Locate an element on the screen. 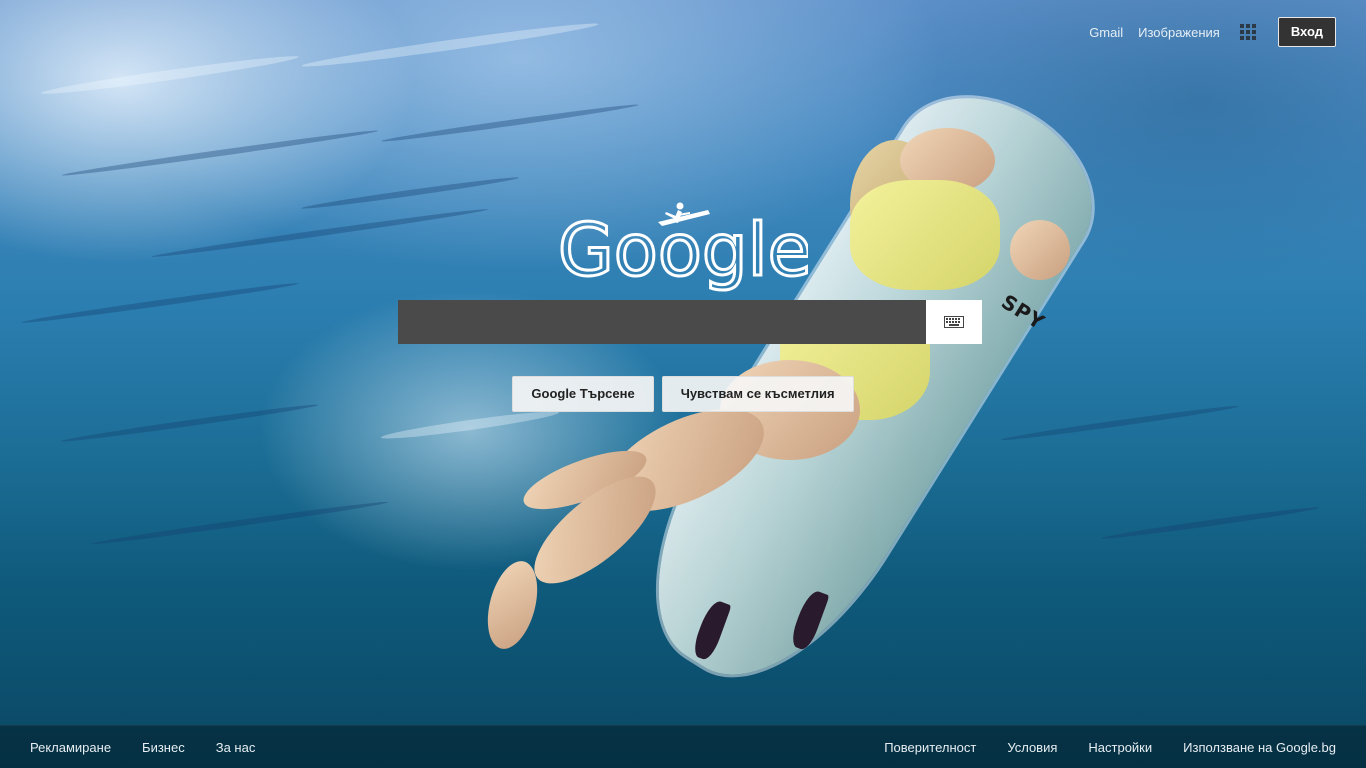 The height and width of the screenshot is (768, 1366). google-search-button: Google Търсене is located at coordinates (583, 394).